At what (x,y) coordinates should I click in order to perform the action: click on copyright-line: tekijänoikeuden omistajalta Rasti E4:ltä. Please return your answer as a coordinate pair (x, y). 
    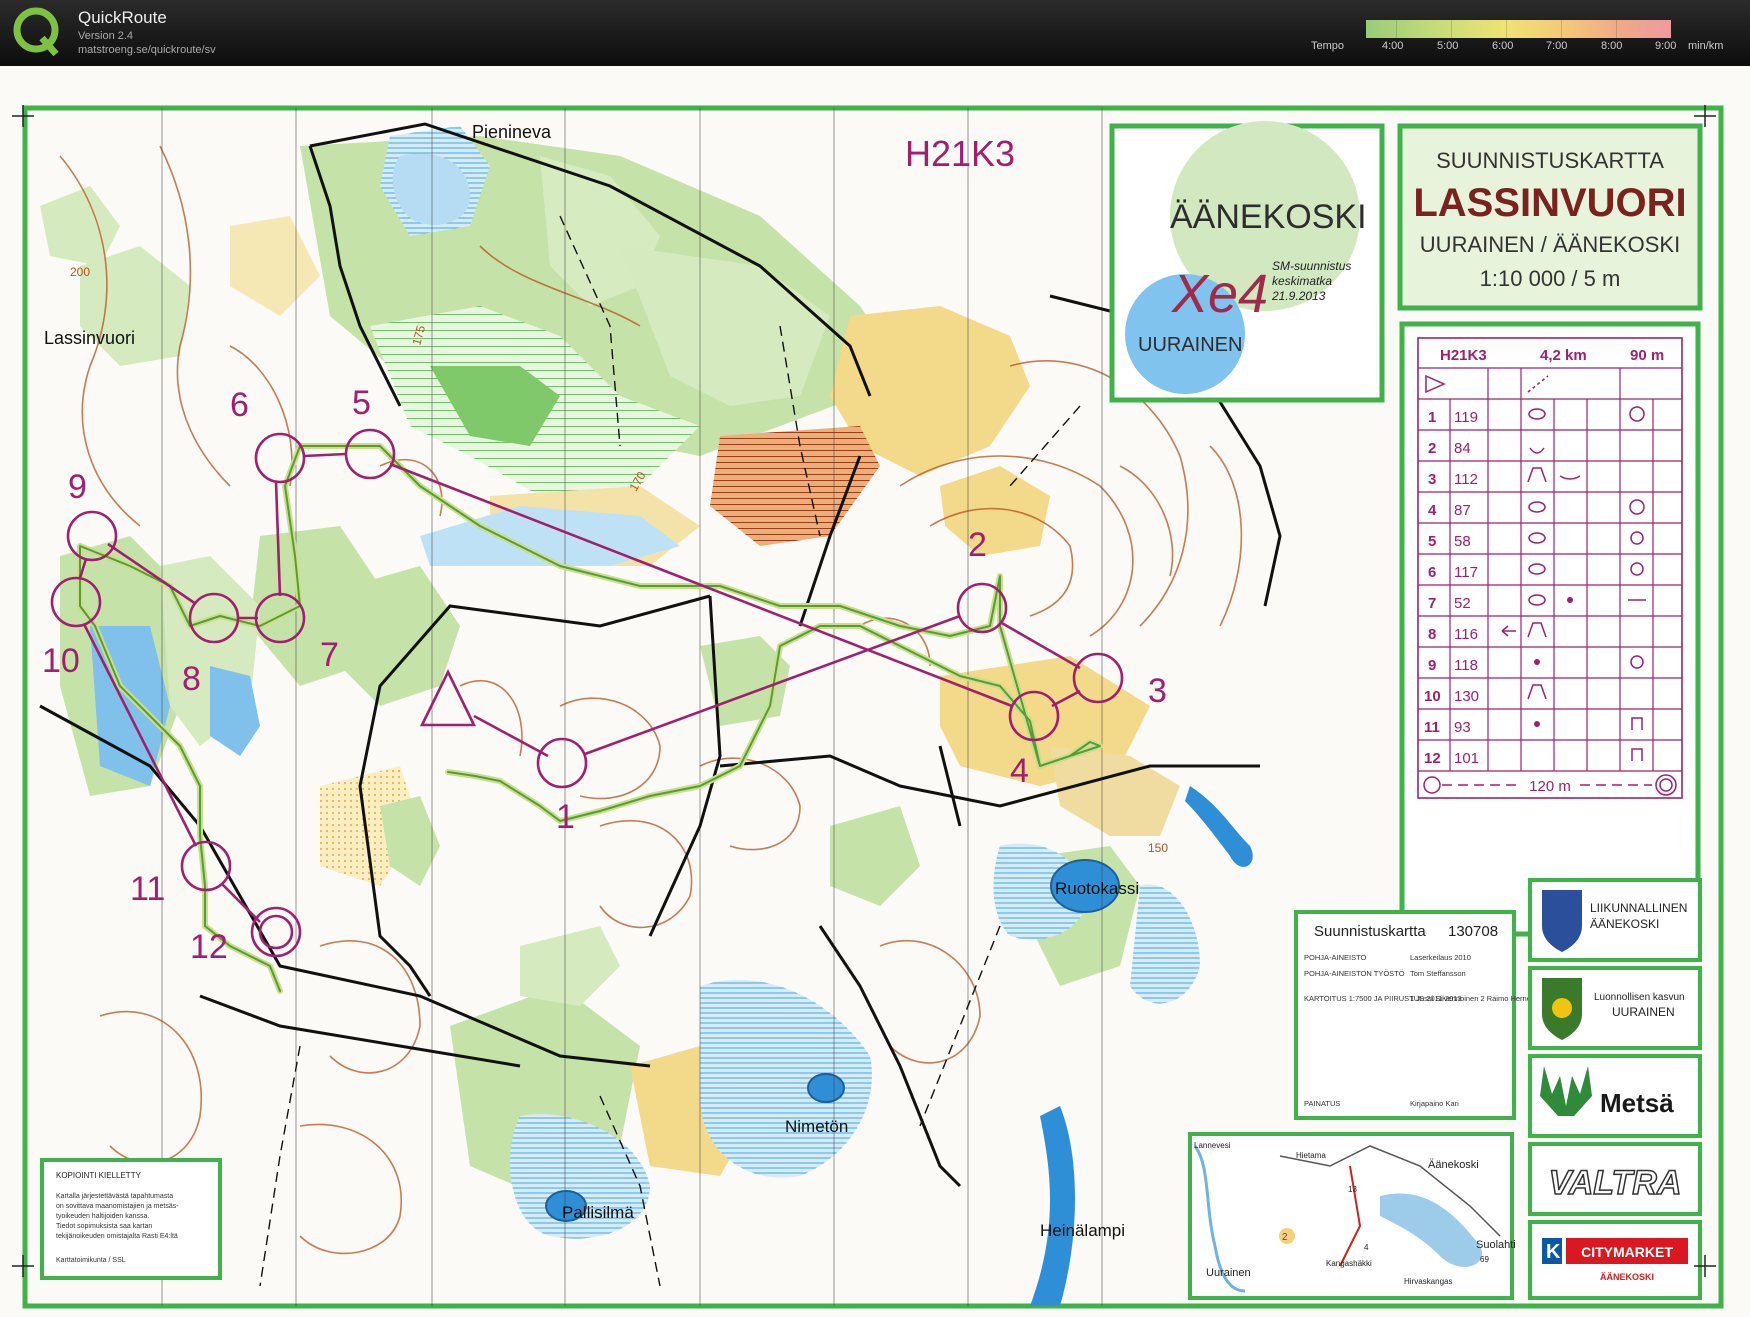
    Looking at the image, I should click on (117, 1236).